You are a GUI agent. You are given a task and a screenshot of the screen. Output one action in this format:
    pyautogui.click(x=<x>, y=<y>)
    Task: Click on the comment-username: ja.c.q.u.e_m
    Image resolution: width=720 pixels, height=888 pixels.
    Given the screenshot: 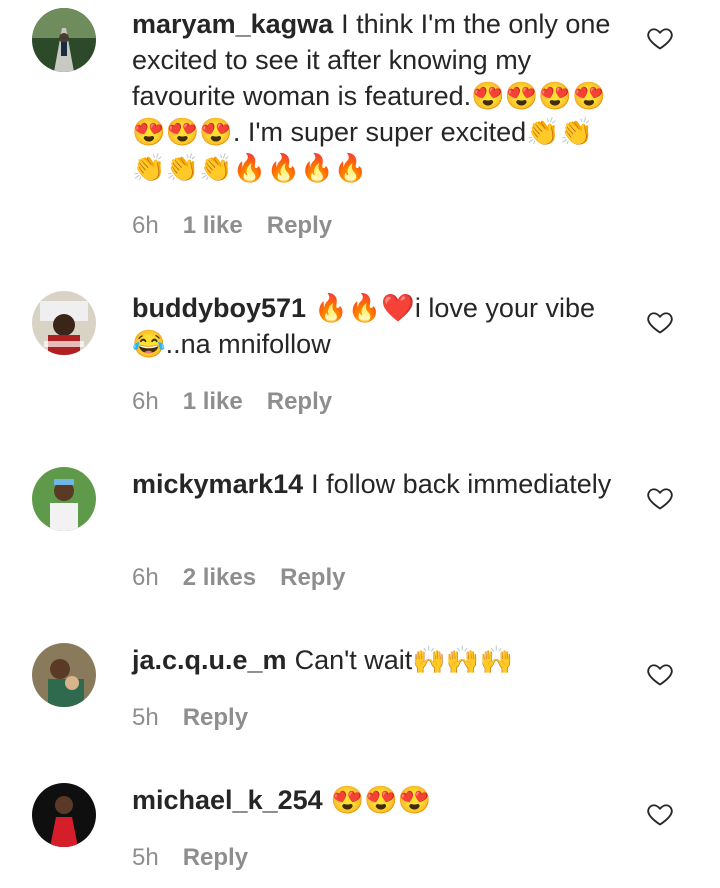 What is the action you would take?
    pyautogui.click(x=209, y=660)
    